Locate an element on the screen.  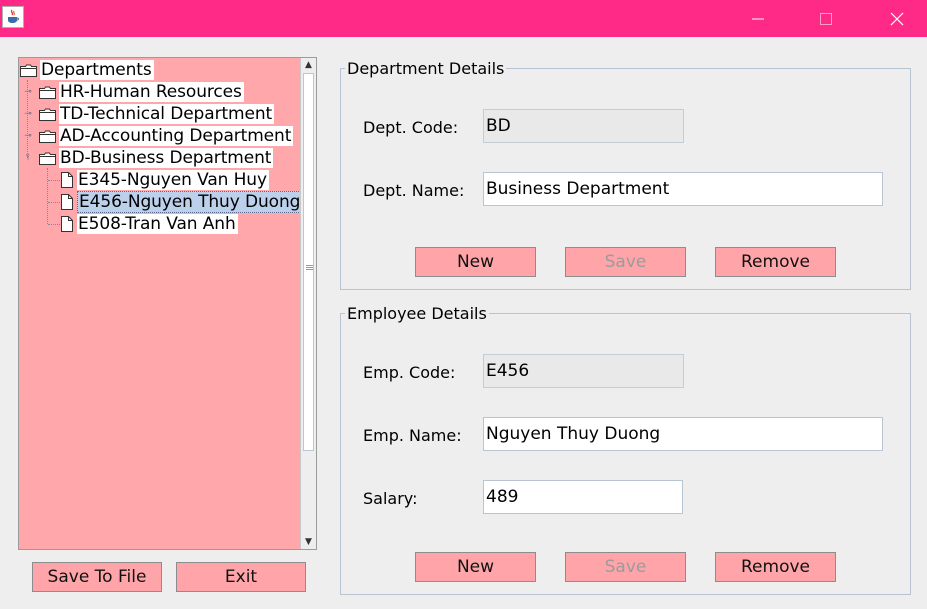
exit-button: Exit is located at coordinates (241, 577).